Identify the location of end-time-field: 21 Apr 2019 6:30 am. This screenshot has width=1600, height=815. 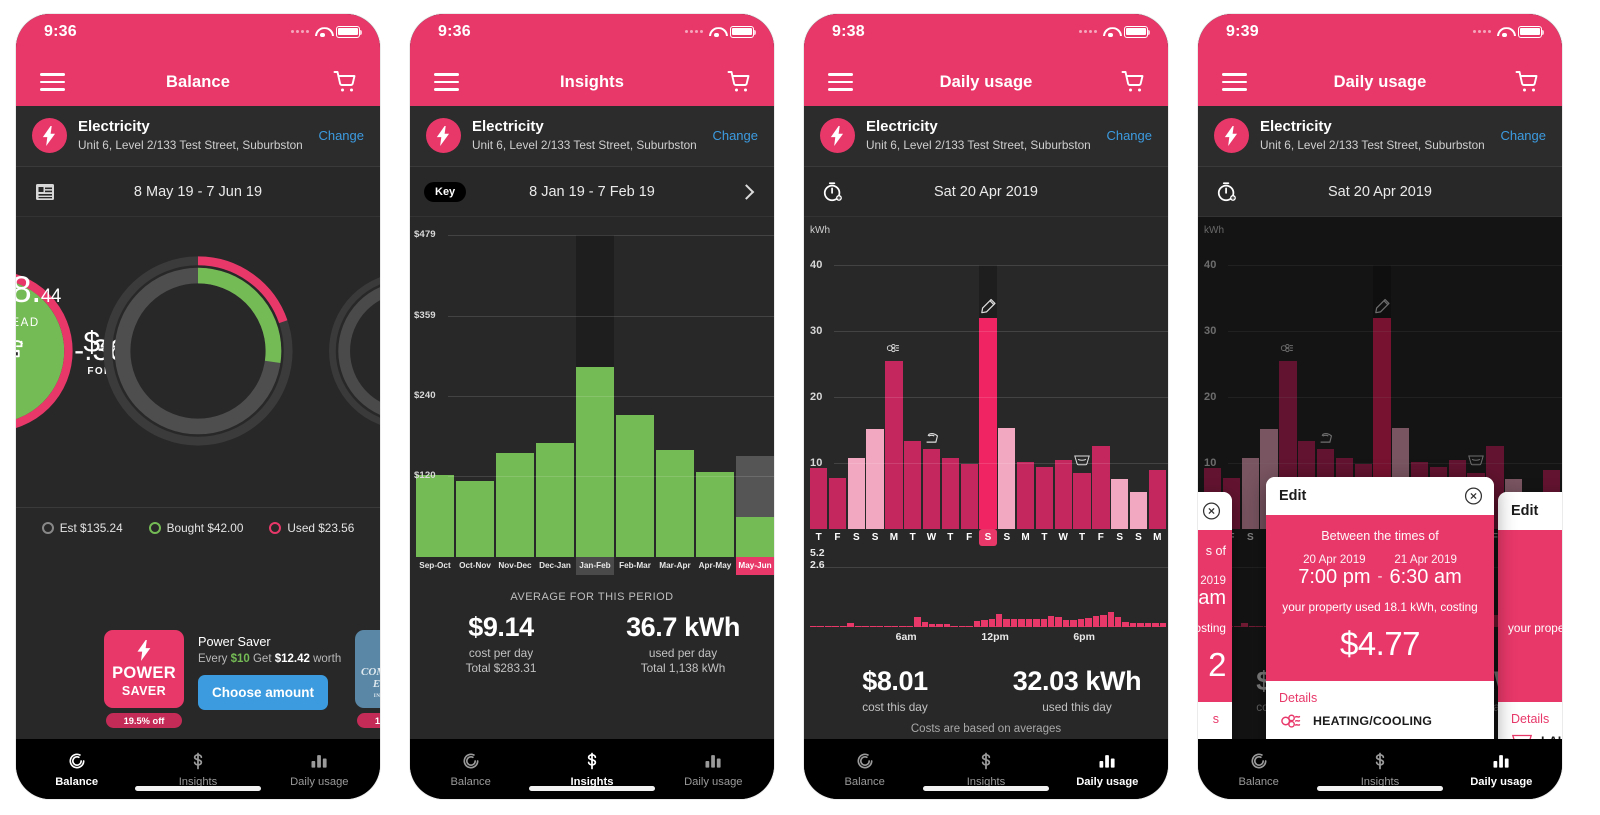
(1426, 570).